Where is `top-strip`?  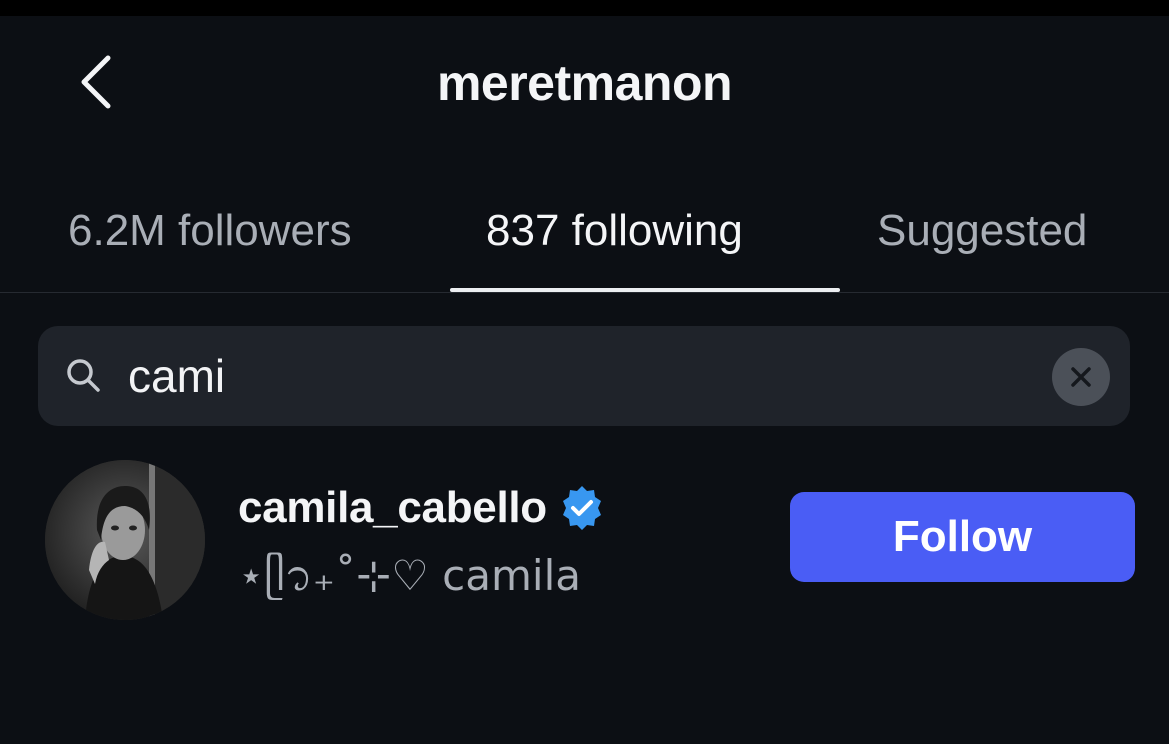
top-strip is located at coordinates (584, 8).